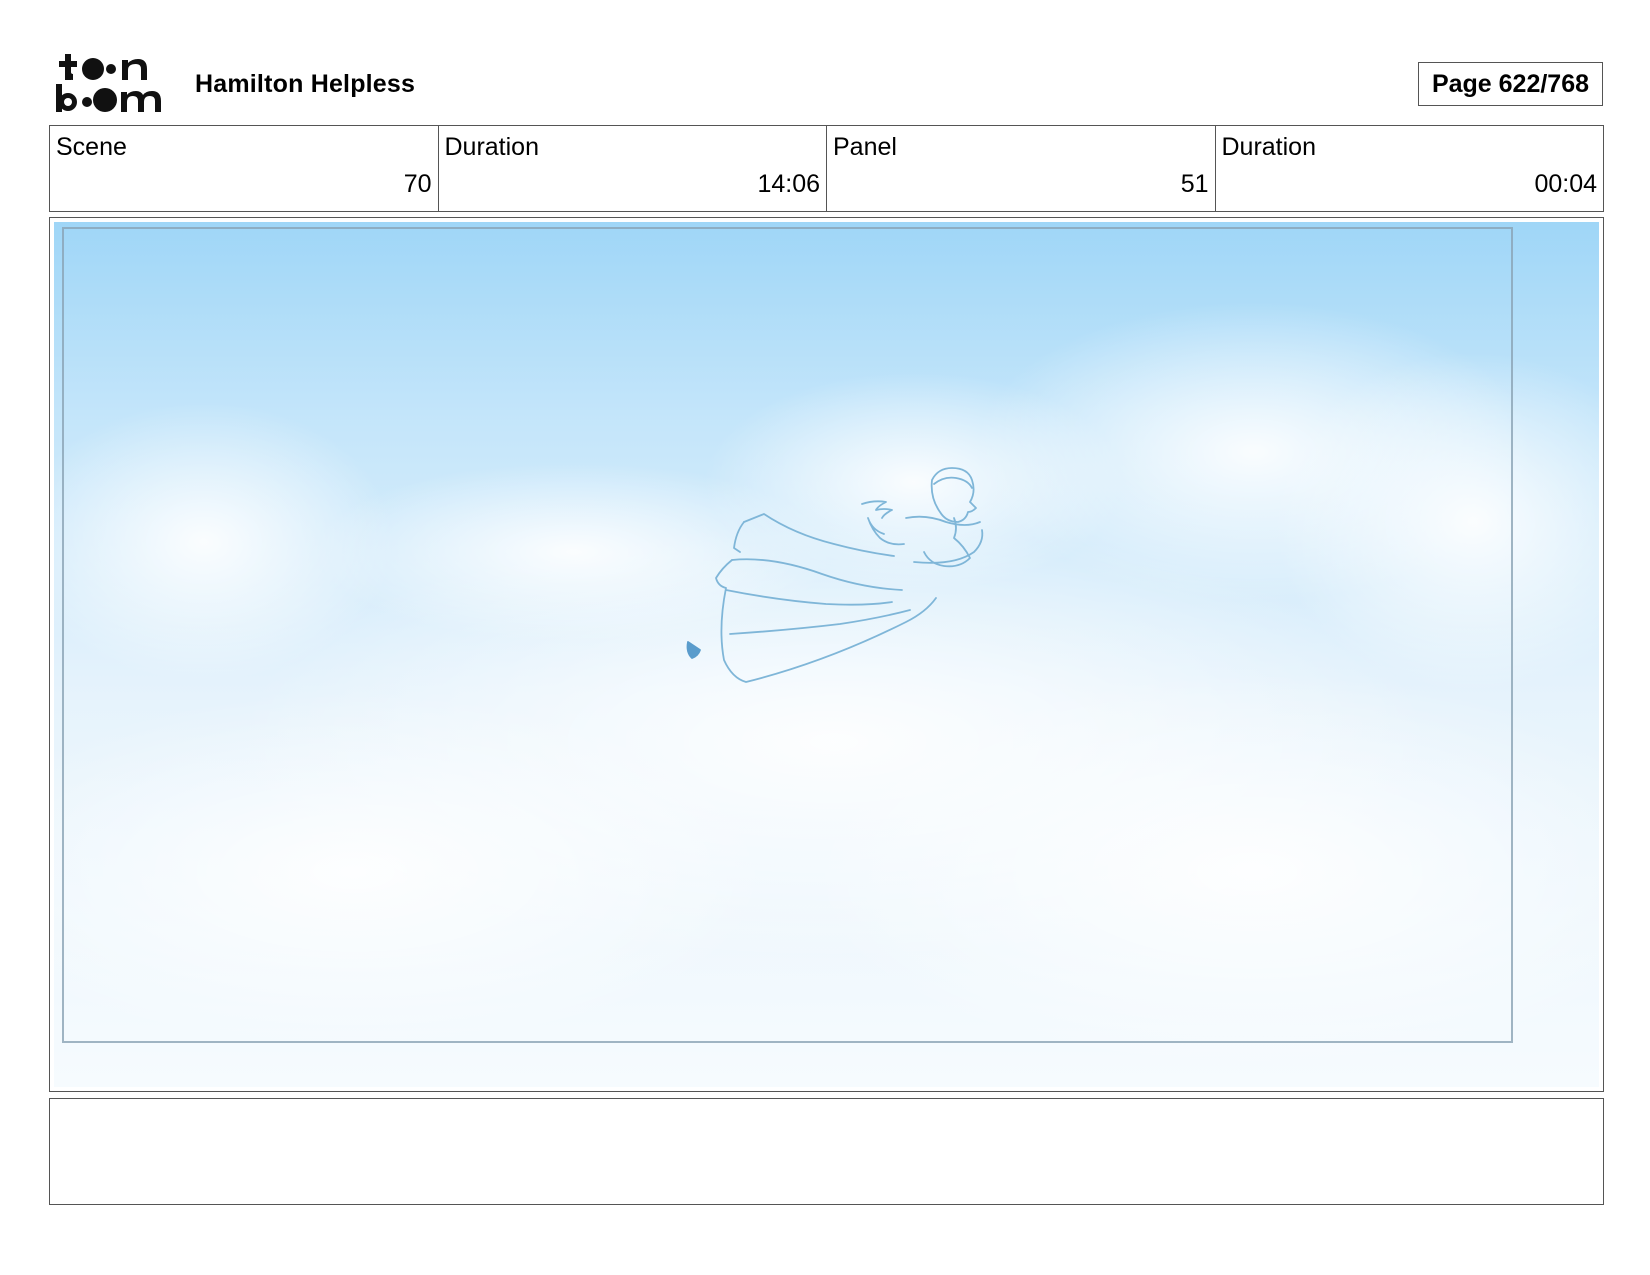 This screenshot has width=1650, height=1275. What do you see at coordinates (788, 184) in the screenshot?
I see `scene-duration-value: 14:06` at bounding box center [788, 184].